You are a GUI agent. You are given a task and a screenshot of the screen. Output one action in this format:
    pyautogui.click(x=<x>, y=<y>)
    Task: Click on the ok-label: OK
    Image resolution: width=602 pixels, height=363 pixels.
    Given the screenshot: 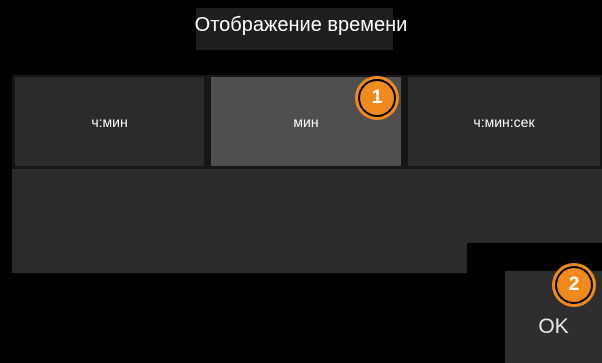 What is the action you would take?
    pyautogui.click(x=553, y=326)
    